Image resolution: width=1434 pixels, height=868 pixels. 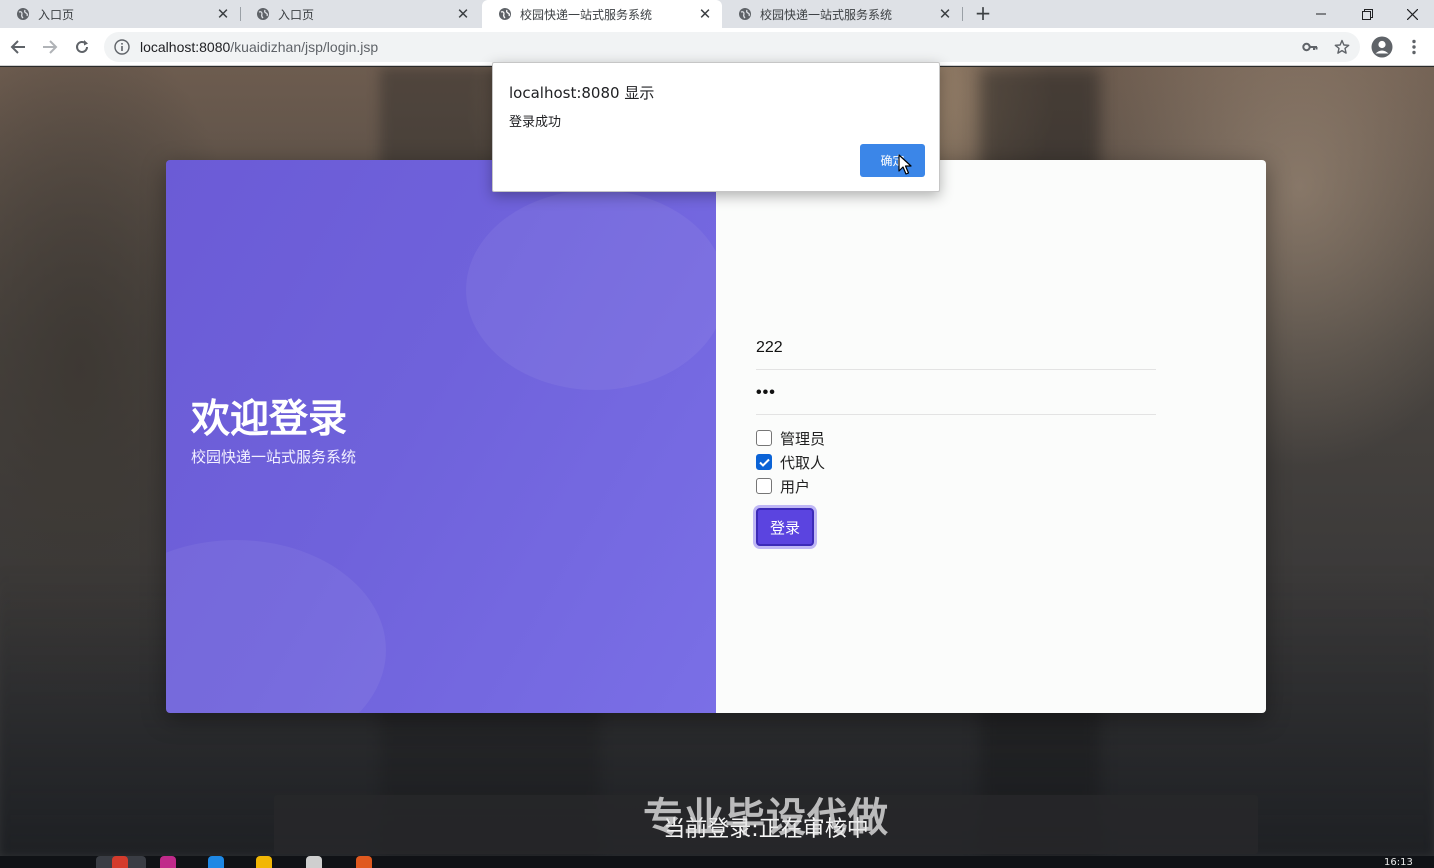 I want to click on minimize-icon, so click(x=1321, y=14).